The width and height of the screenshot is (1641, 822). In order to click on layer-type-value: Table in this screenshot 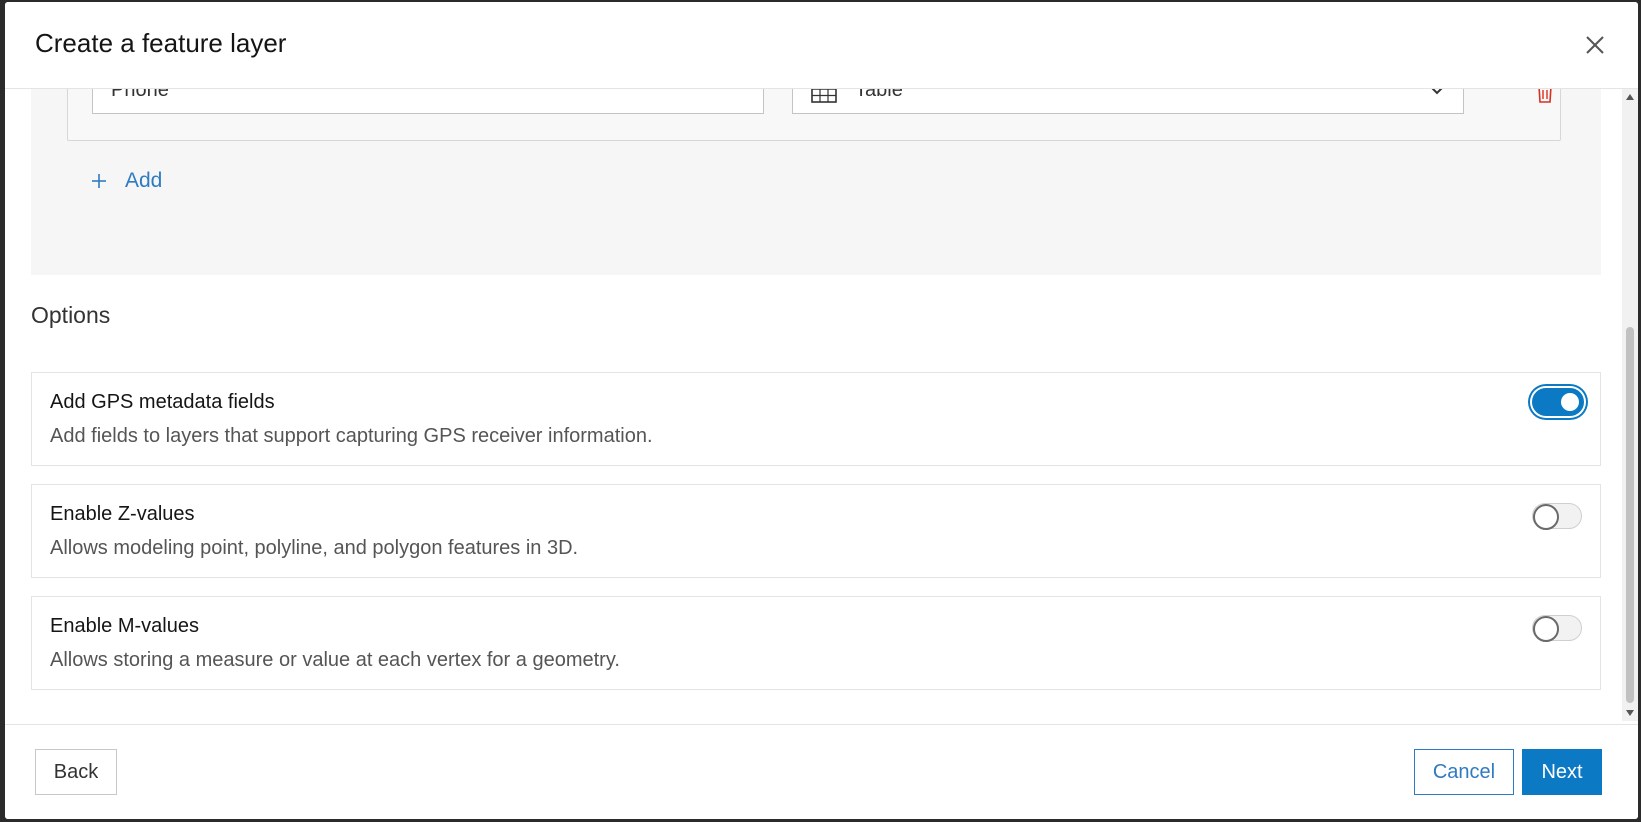, I will do `click(879, 95)`.